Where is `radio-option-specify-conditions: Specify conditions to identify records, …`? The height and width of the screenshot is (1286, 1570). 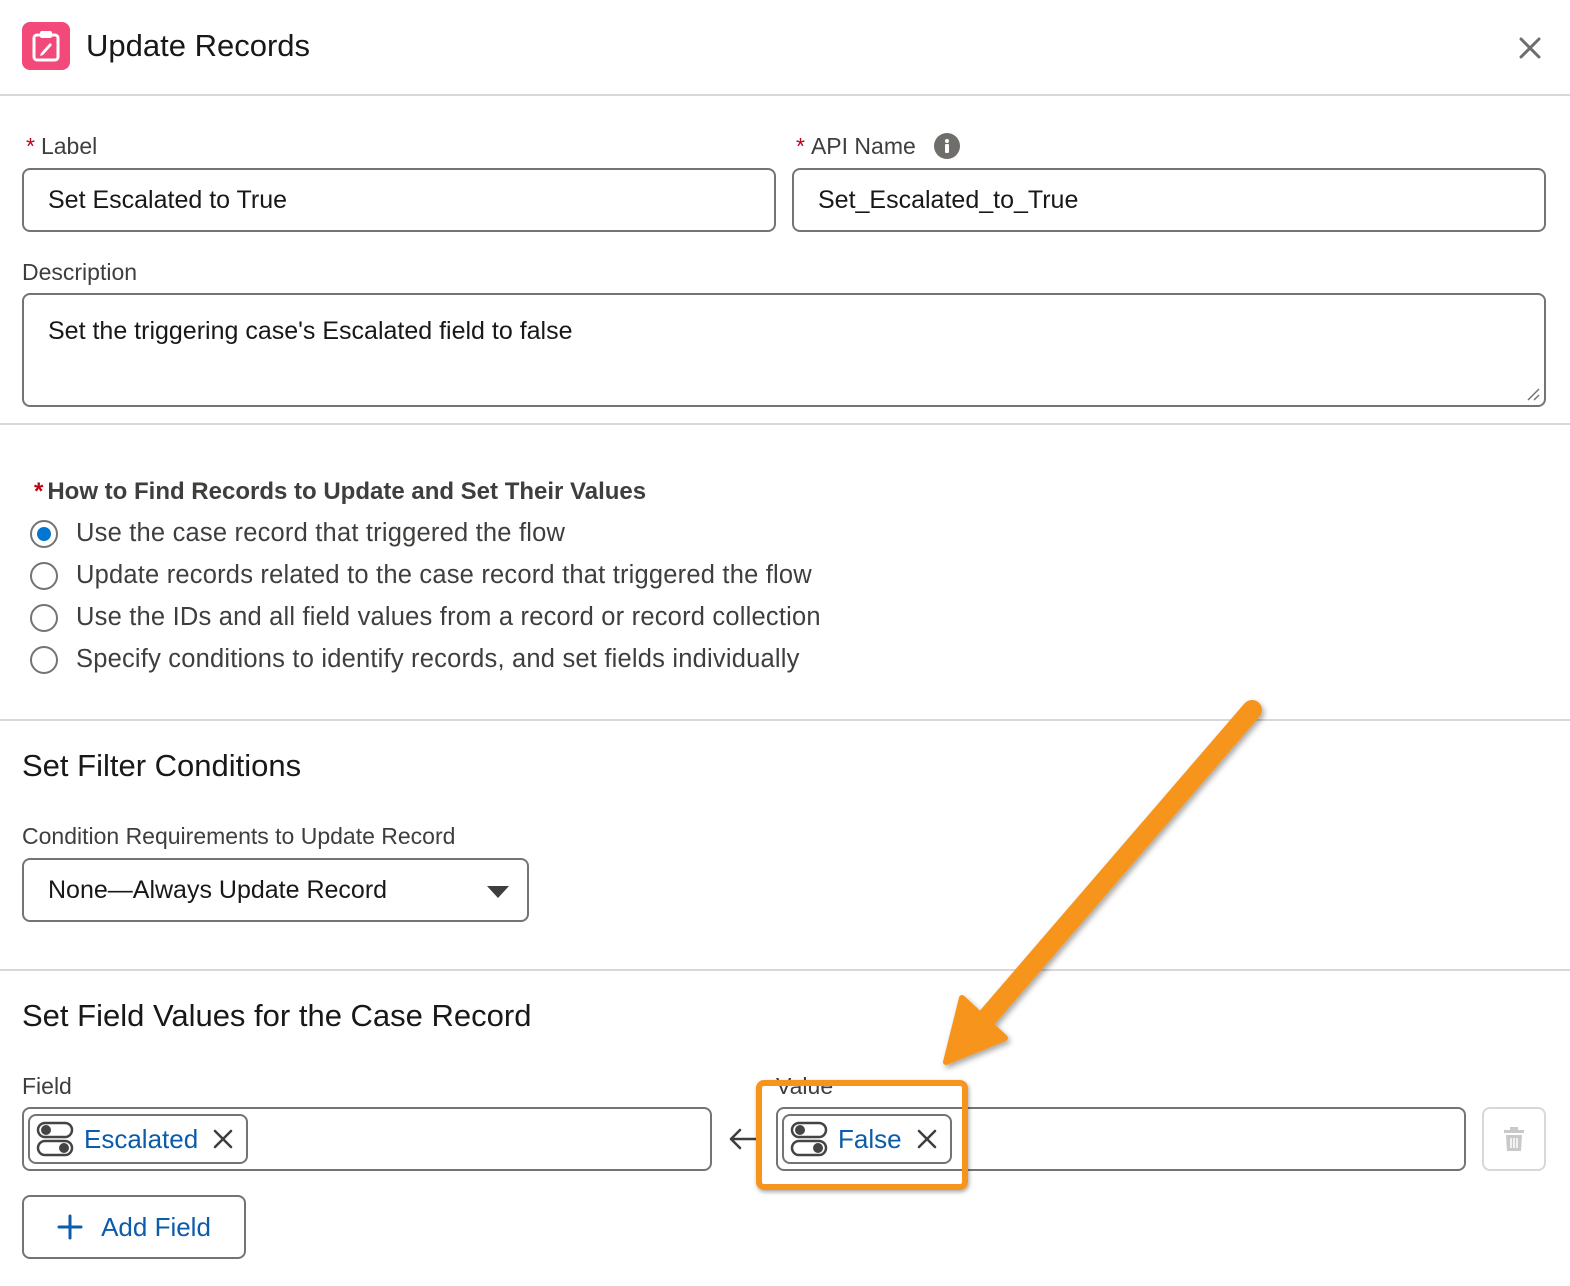
radio-option-specify-conditions: Specify conditions to identify records, … is located at coordinates (415, 659).